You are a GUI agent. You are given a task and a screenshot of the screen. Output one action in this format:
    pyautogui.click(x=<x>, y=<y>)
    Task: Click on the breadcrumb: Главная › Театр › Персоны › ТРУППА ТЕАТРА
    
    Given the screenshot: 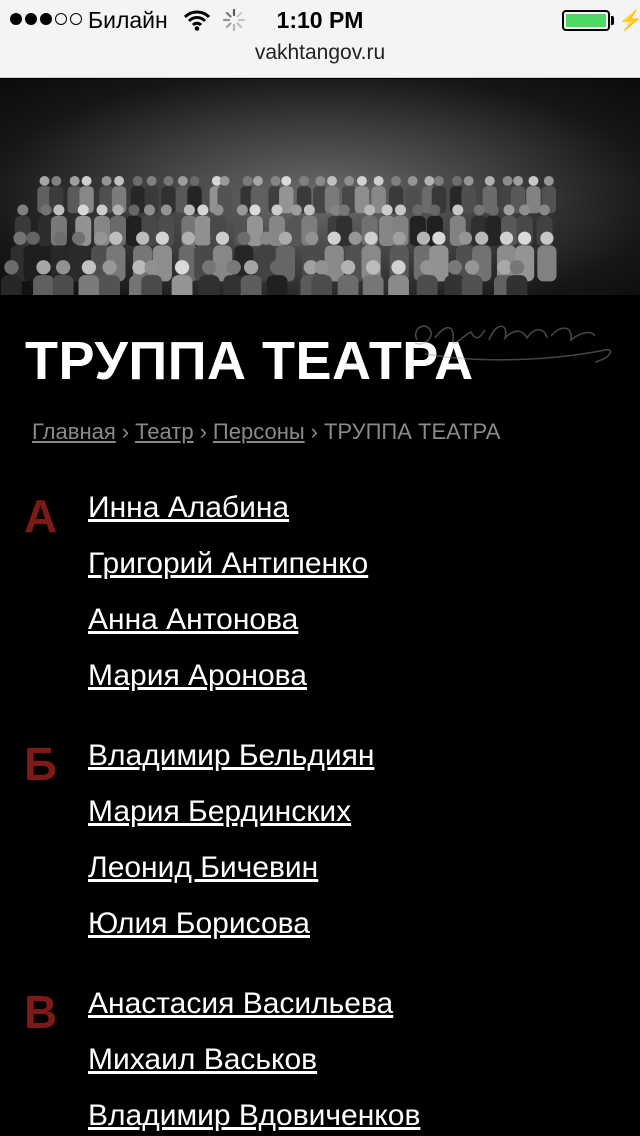 What is the action you would take?
    pyautogui.click(x=266, y=432)
    